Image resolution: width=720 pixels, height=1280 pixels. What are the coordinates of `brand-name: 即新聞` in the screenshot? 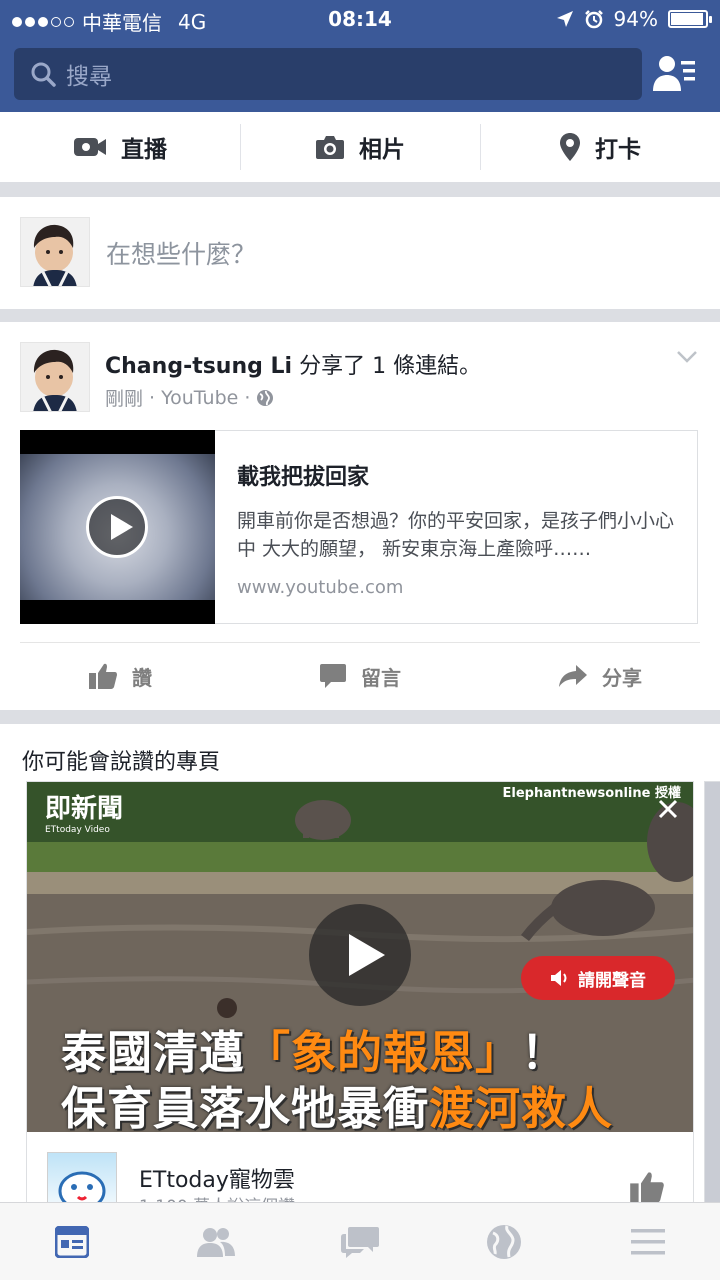 It's located at (84, 809).